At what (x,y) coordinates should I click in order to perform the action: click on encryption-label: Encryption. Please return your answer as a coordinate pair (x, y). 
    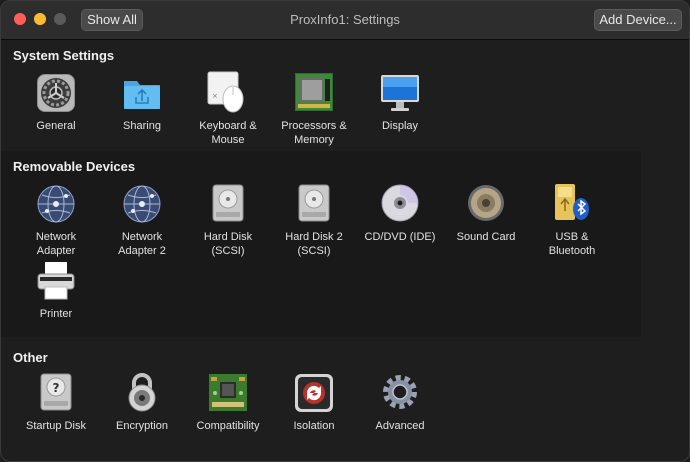
    Looking at the image, I should click on (142, 426).